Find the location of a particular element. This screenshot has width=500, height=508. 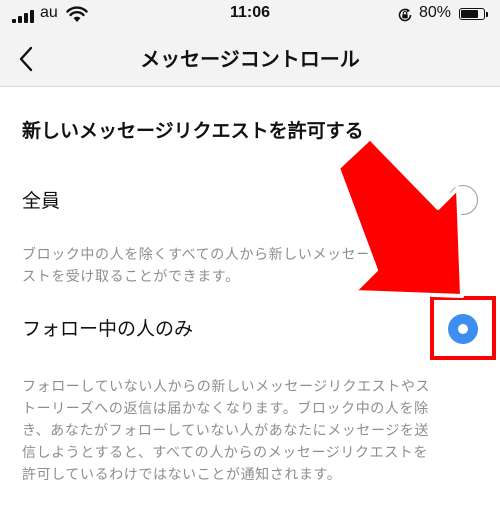

battery-fill is located at coordinates (469, 14).